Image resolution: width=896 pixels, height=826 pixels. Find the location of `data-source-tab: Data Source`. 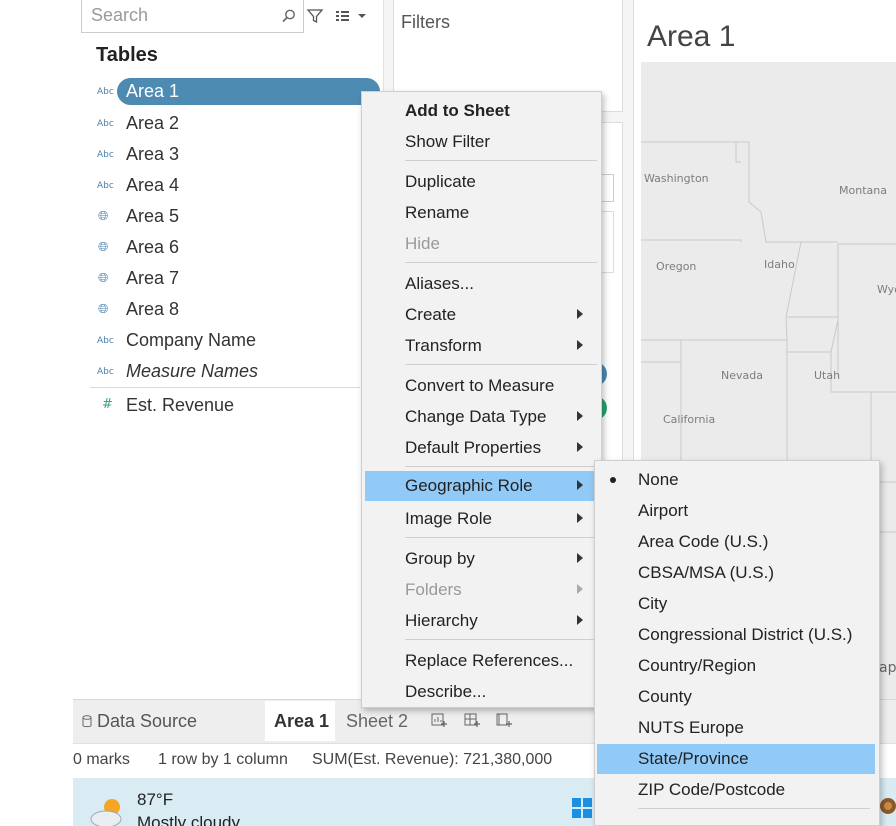

data-source-tab: Data Source is located at coordinates (139, 721).